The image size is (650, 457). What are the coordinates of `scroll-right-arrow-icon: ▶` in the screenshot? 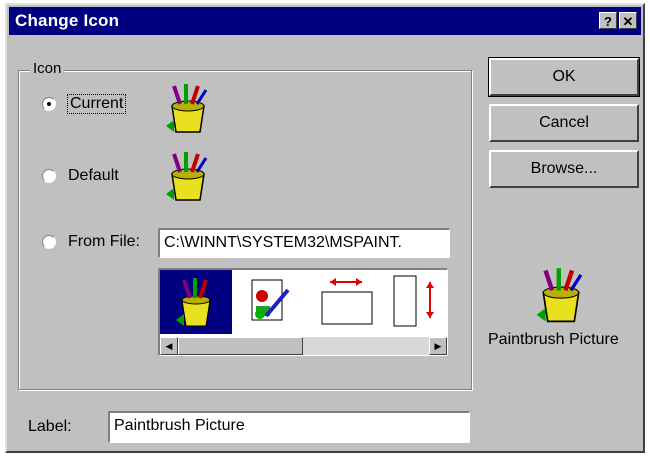 It's located at (438, 346).